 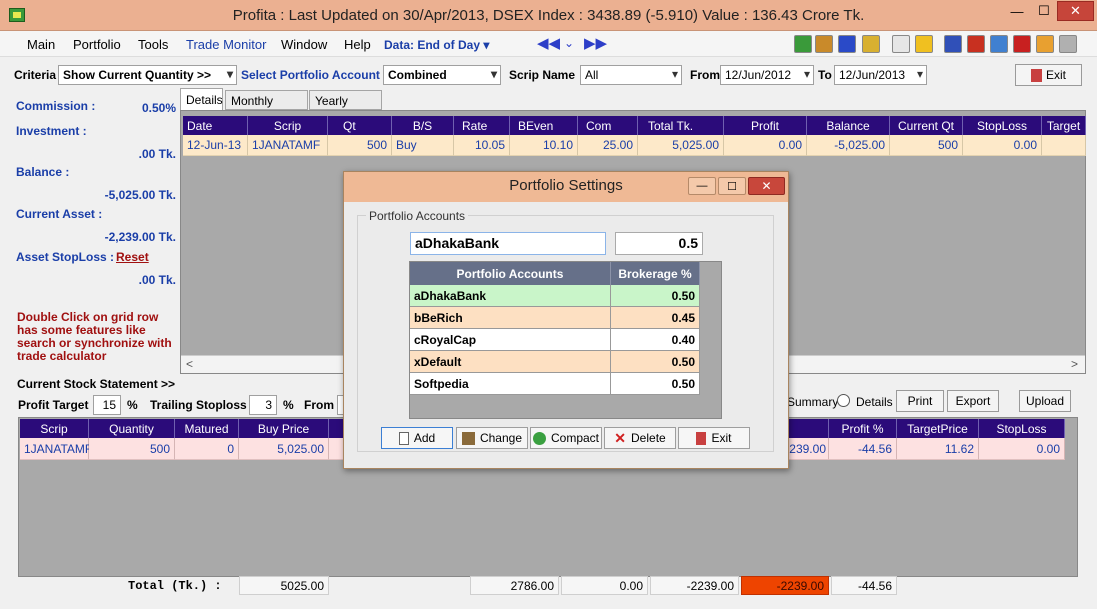 What do you see at coordinates (848, 145) in the screenshot?
I see `table-cell: -5,025.00` at bounding box center [848, 145].